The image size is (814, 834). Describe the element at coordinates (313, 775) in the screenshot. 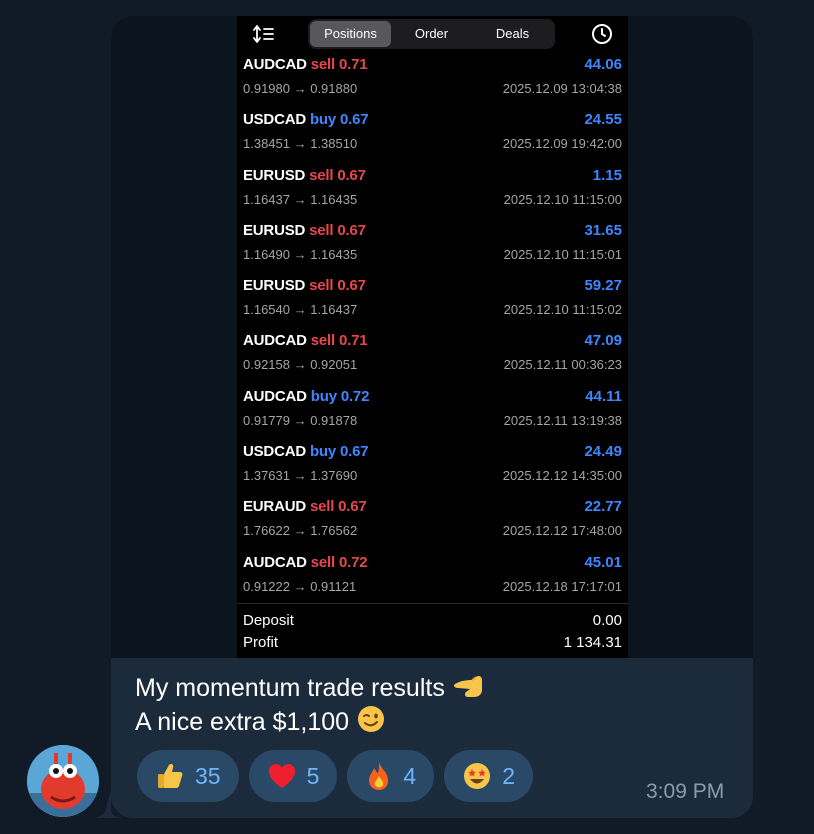

I see `reaction-count: 5` at that location.